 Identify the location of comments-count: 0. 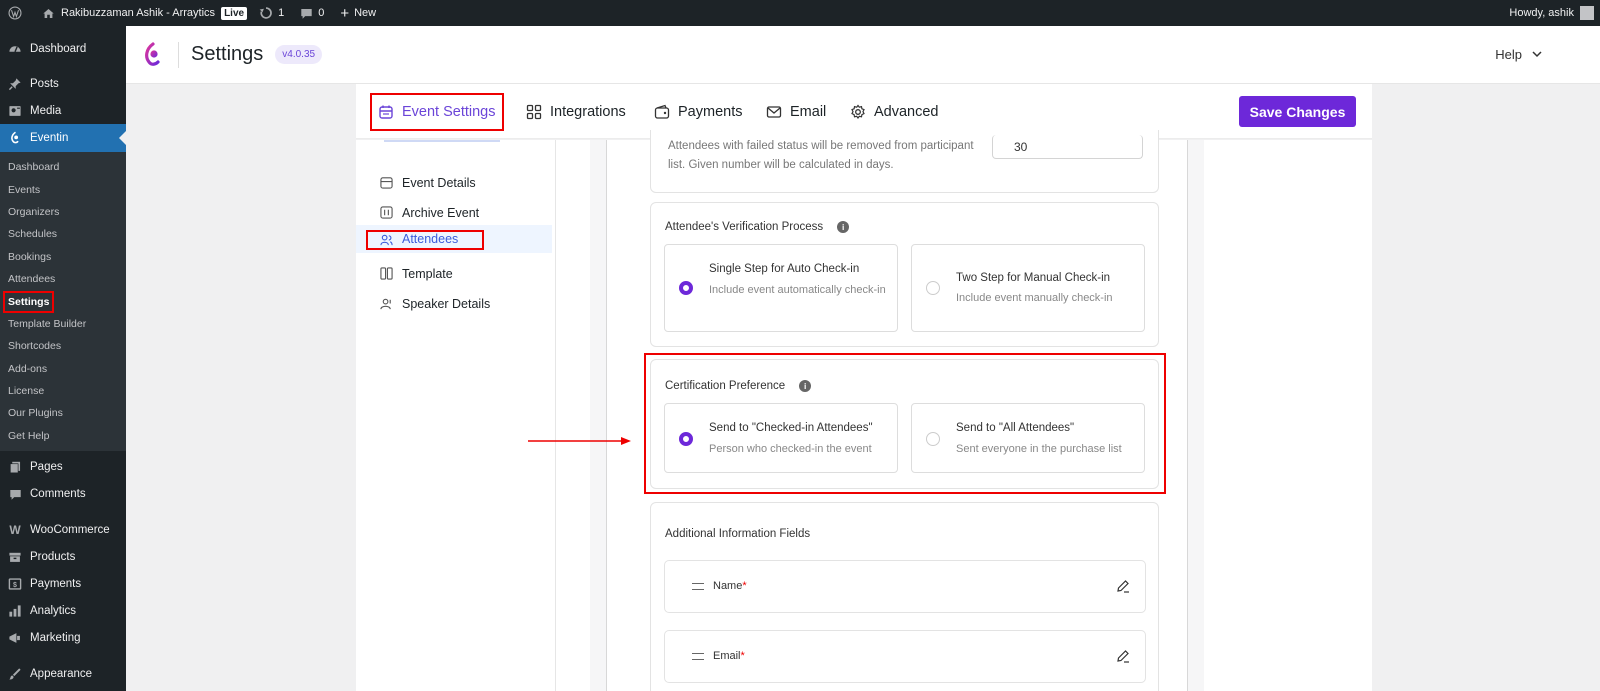
(321, 13).